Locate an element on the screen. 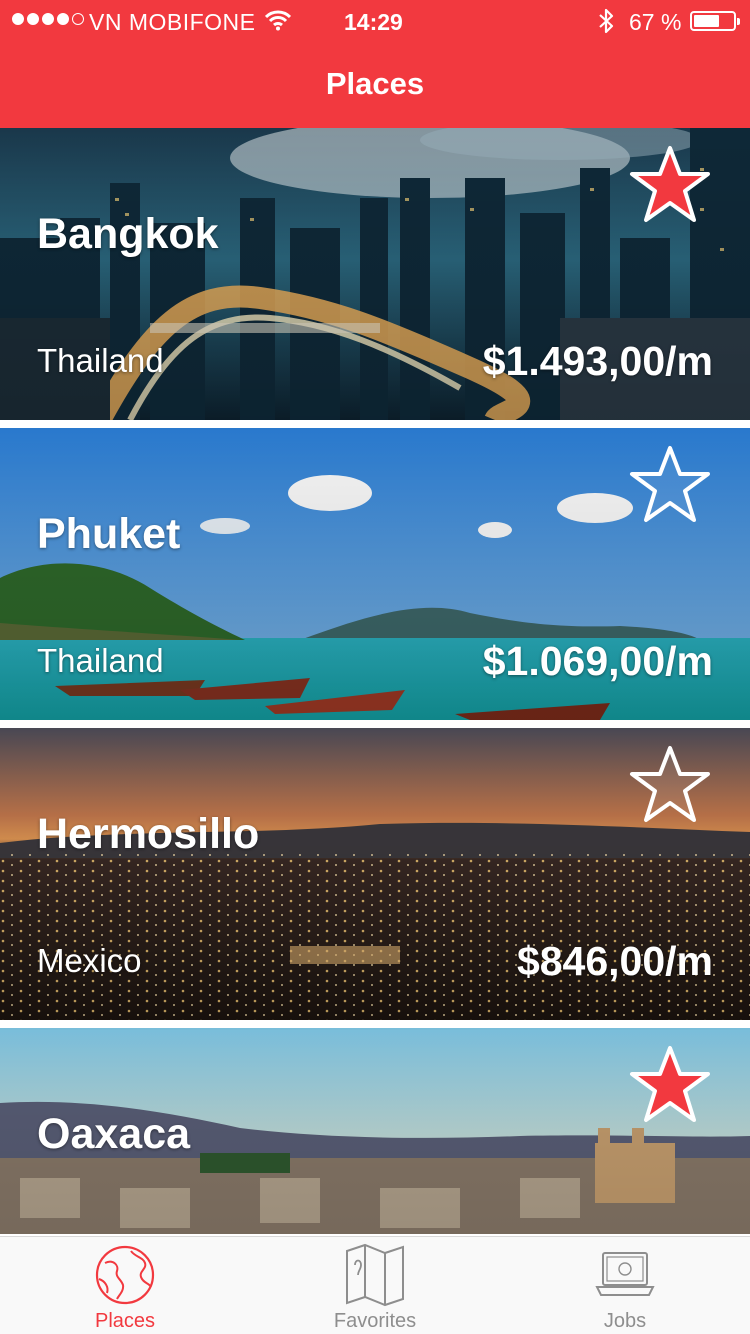 Image resolution: width=750 pixels, height=1334 pixels. clock-label: 14:29 is located at coordinates (373, 22).